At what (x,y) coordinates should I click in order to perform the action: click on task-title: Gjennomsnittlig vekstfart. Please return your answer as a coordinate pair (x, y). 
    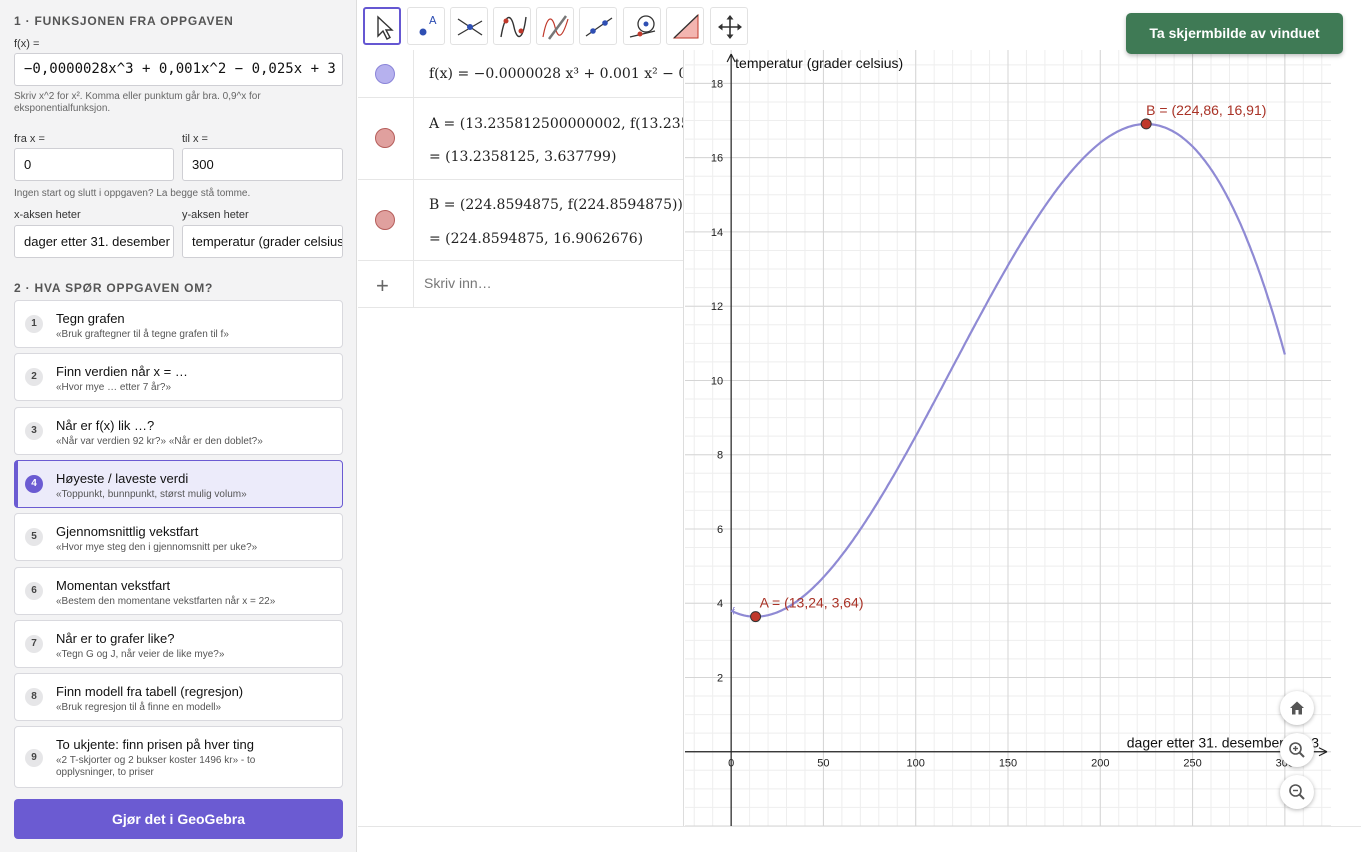
    Looking at the image, I should click on (127, 531).